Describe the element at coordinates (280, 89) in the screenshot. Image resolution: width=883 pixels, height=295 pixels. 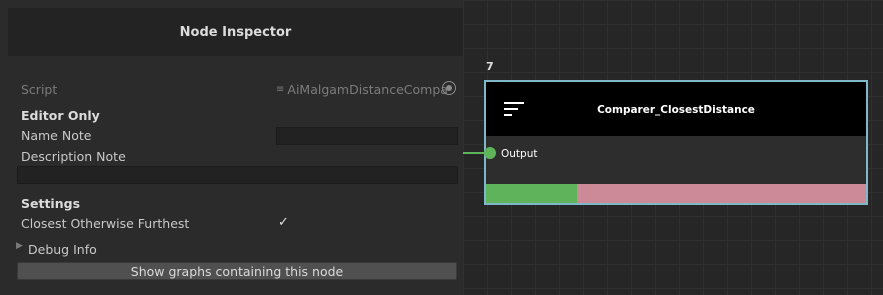
I see `script-lines-icon: ≡` at that location.